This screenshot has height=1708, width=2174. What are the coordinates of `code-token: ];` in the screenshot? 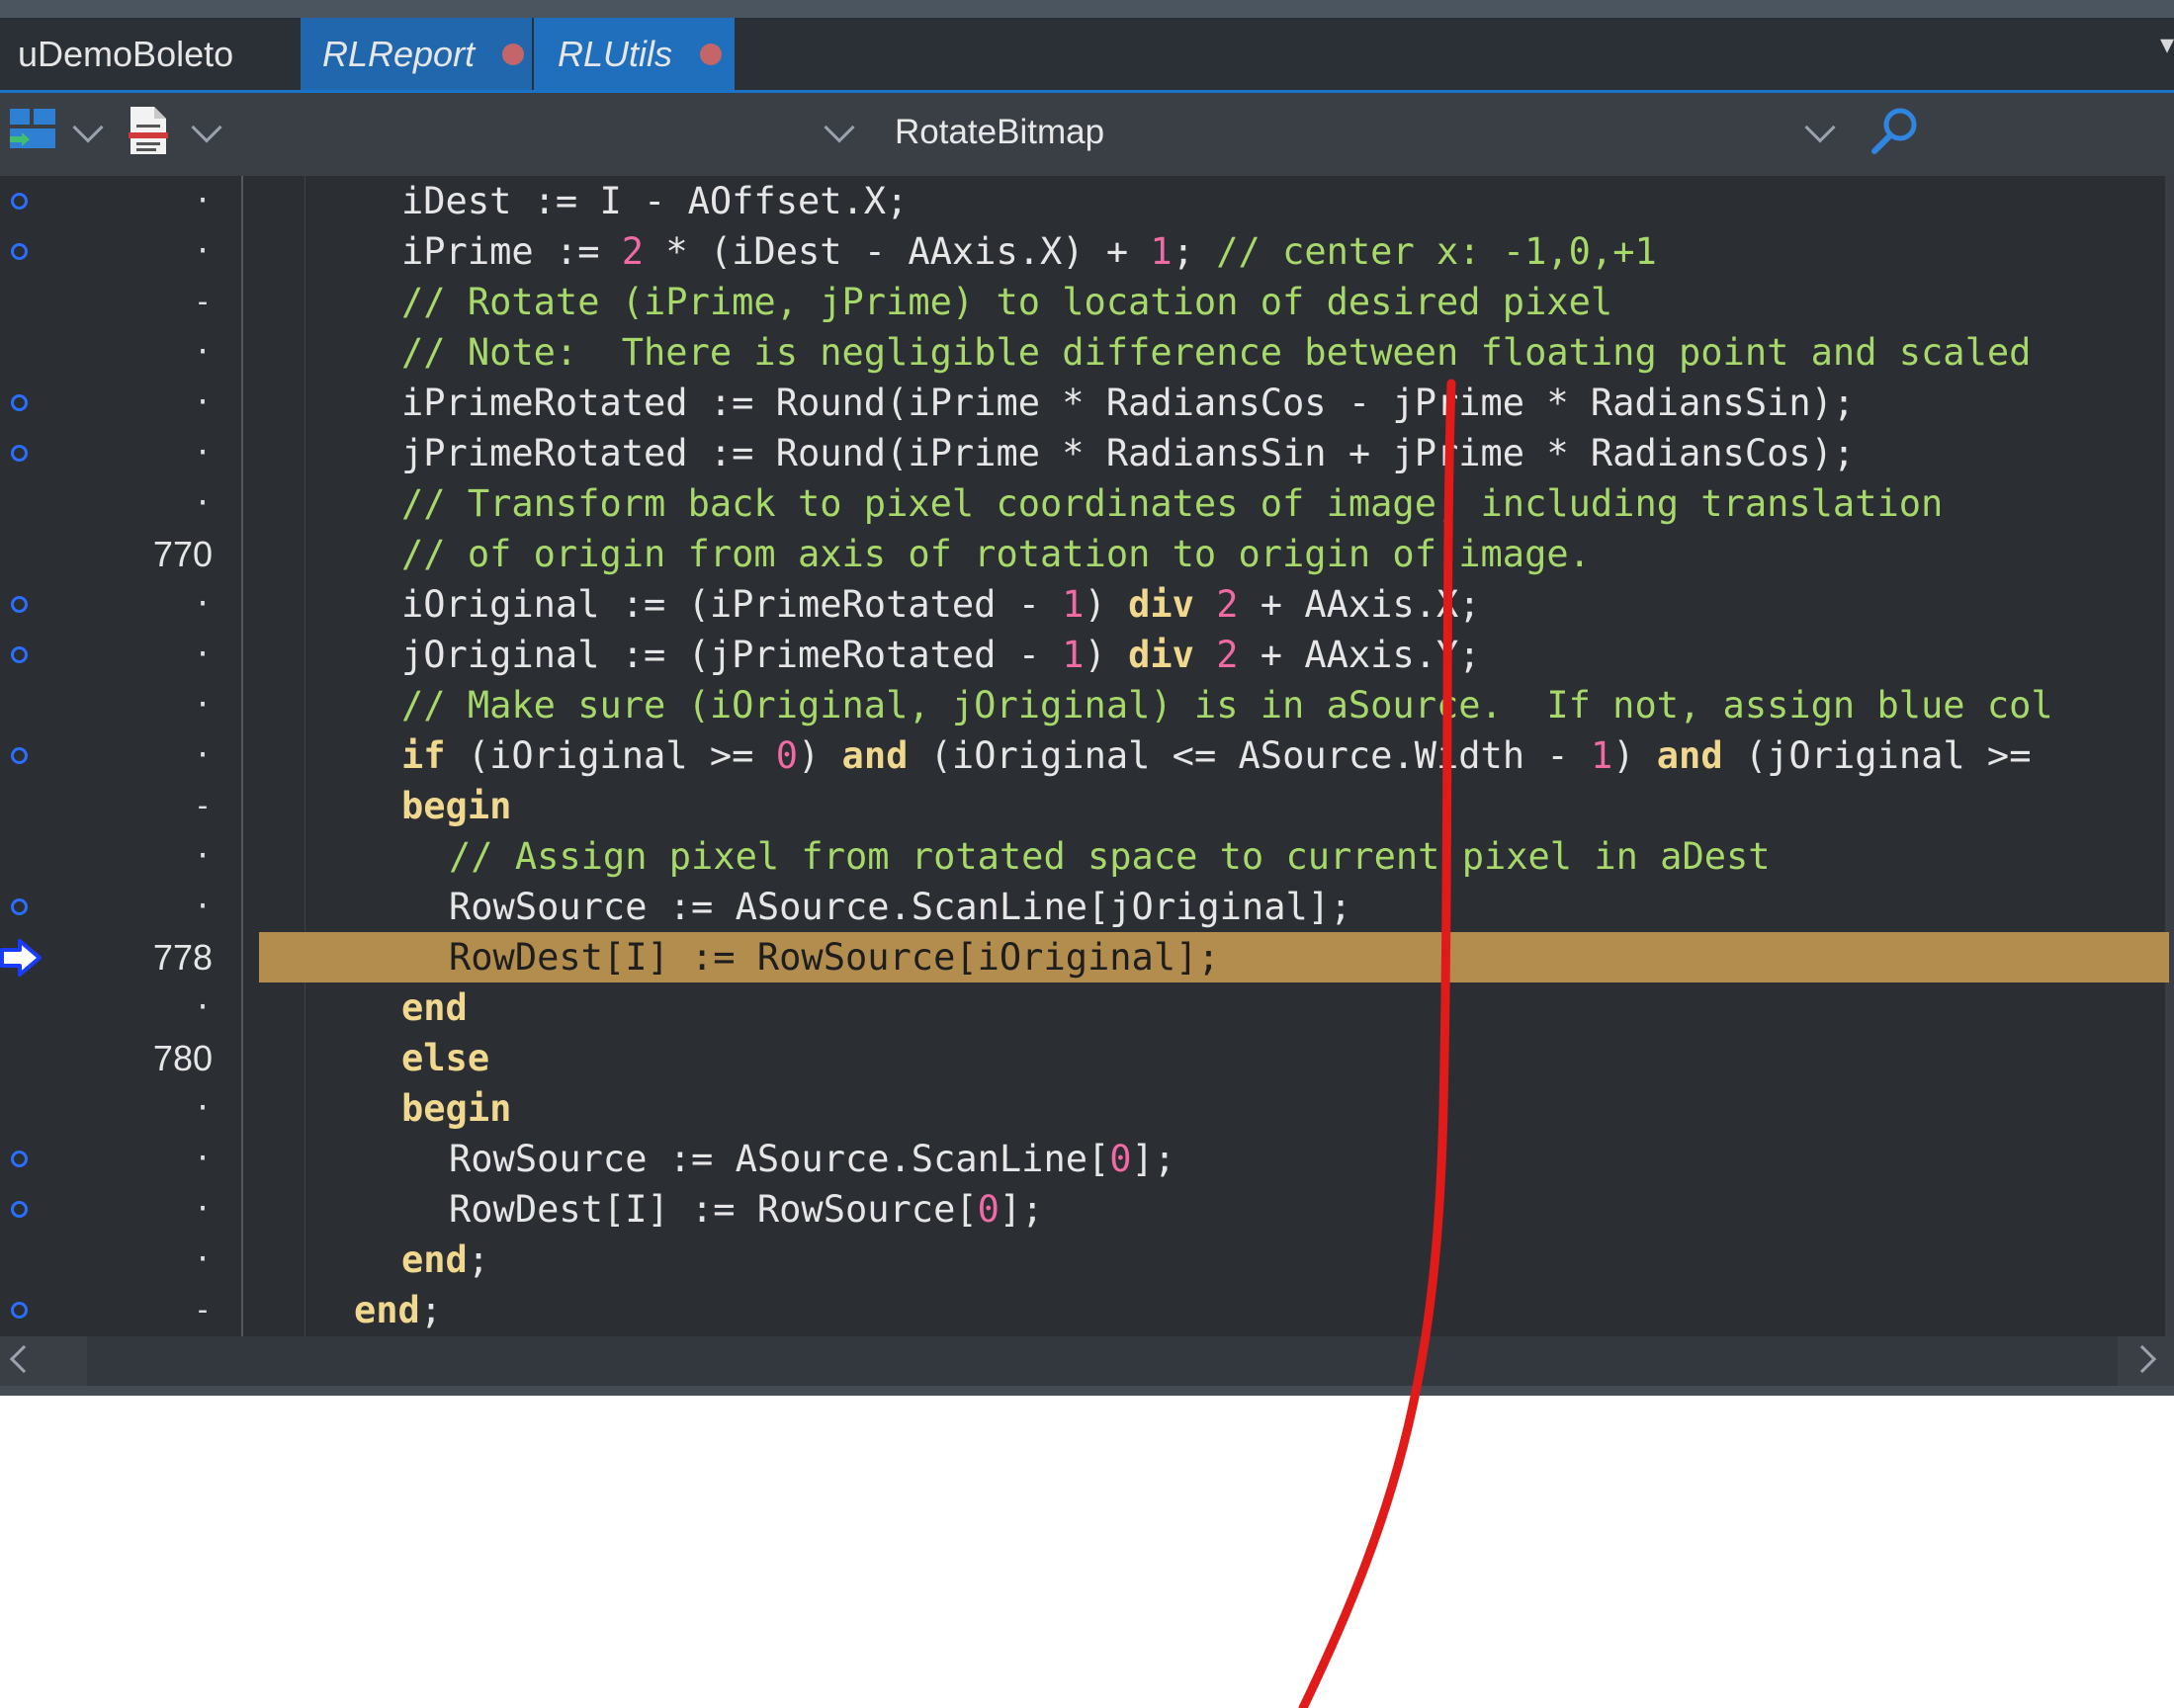 It's located at (1021, 1209).